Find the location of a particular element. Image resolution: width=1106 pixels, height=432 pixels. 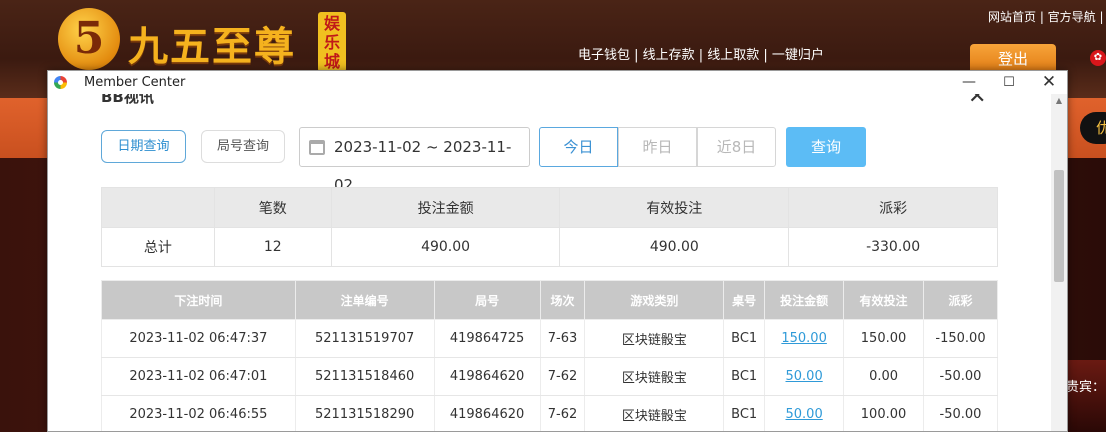

summary-header: 有效投注 is located at coordinates (674, 207).